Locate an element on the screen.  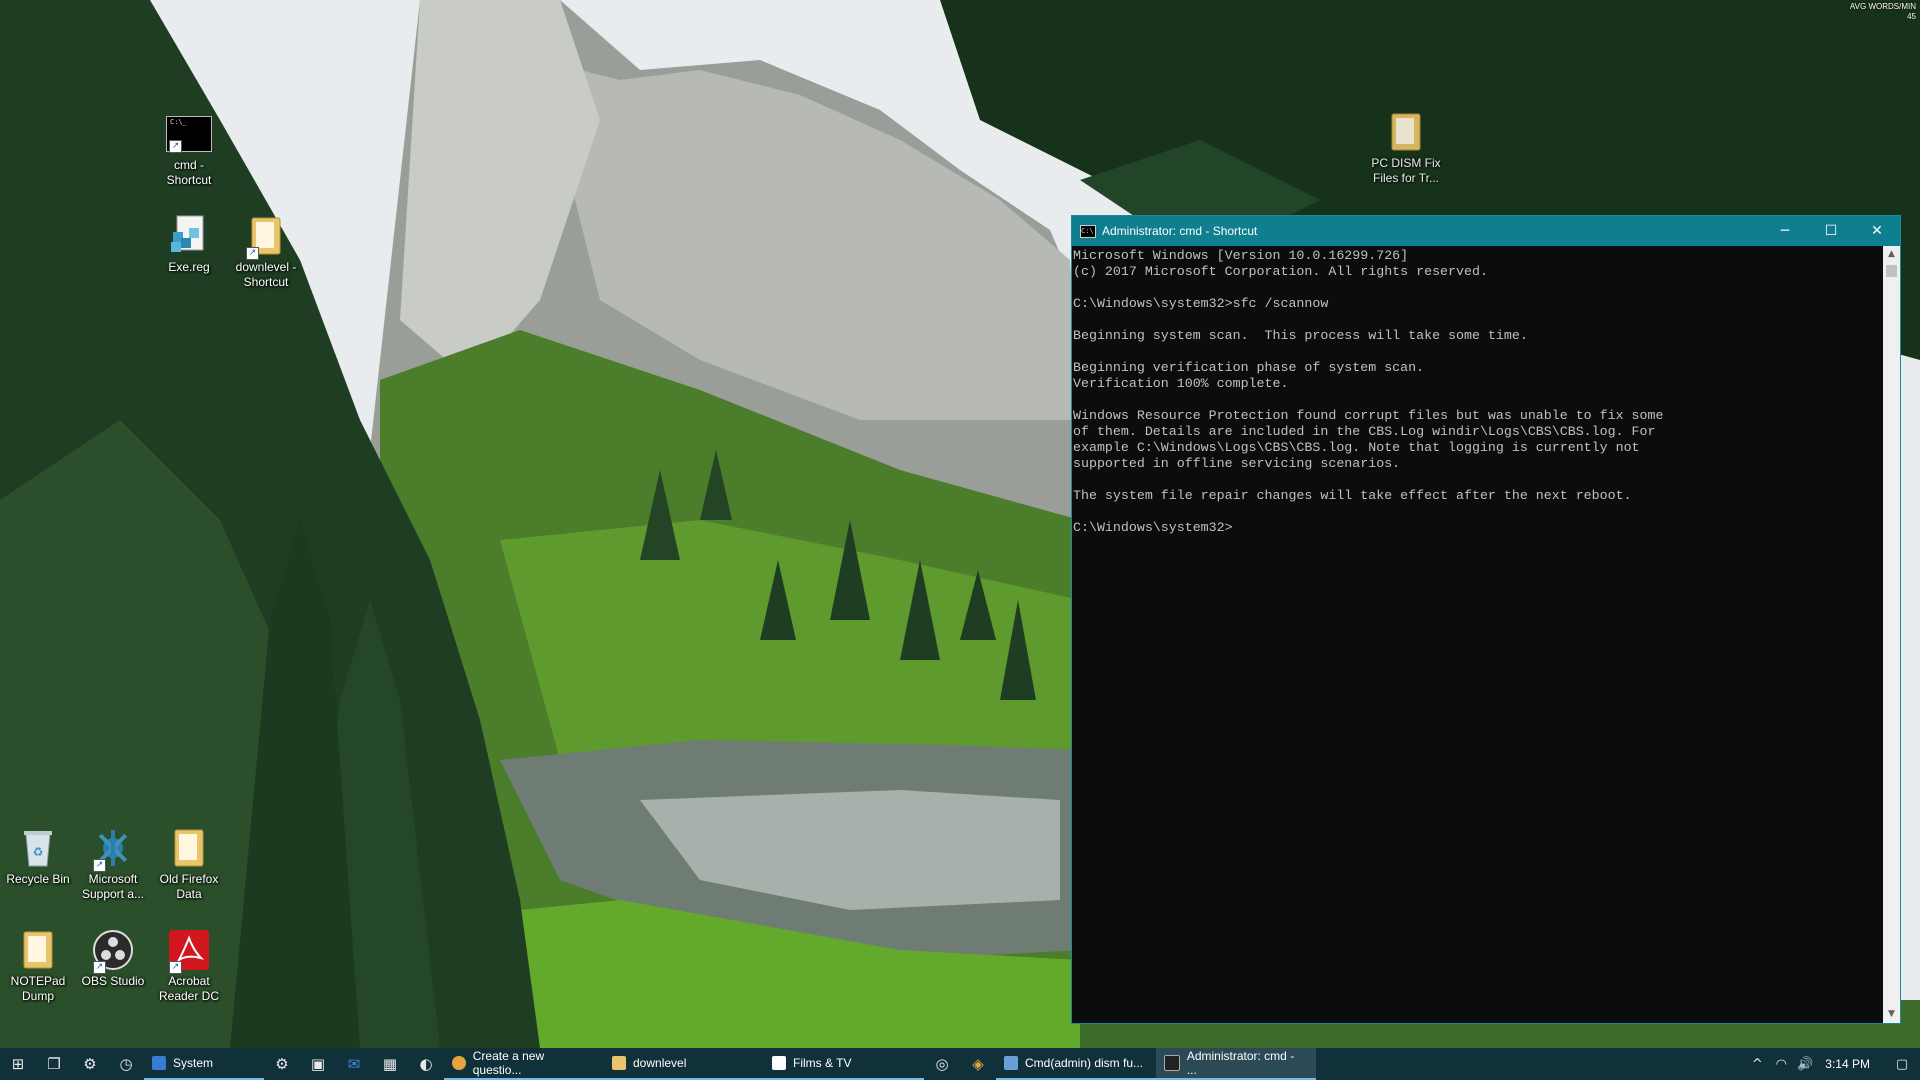
desktop-icon-obs-studio: ↗ OBS Studio is located at coordinates (113, 958).